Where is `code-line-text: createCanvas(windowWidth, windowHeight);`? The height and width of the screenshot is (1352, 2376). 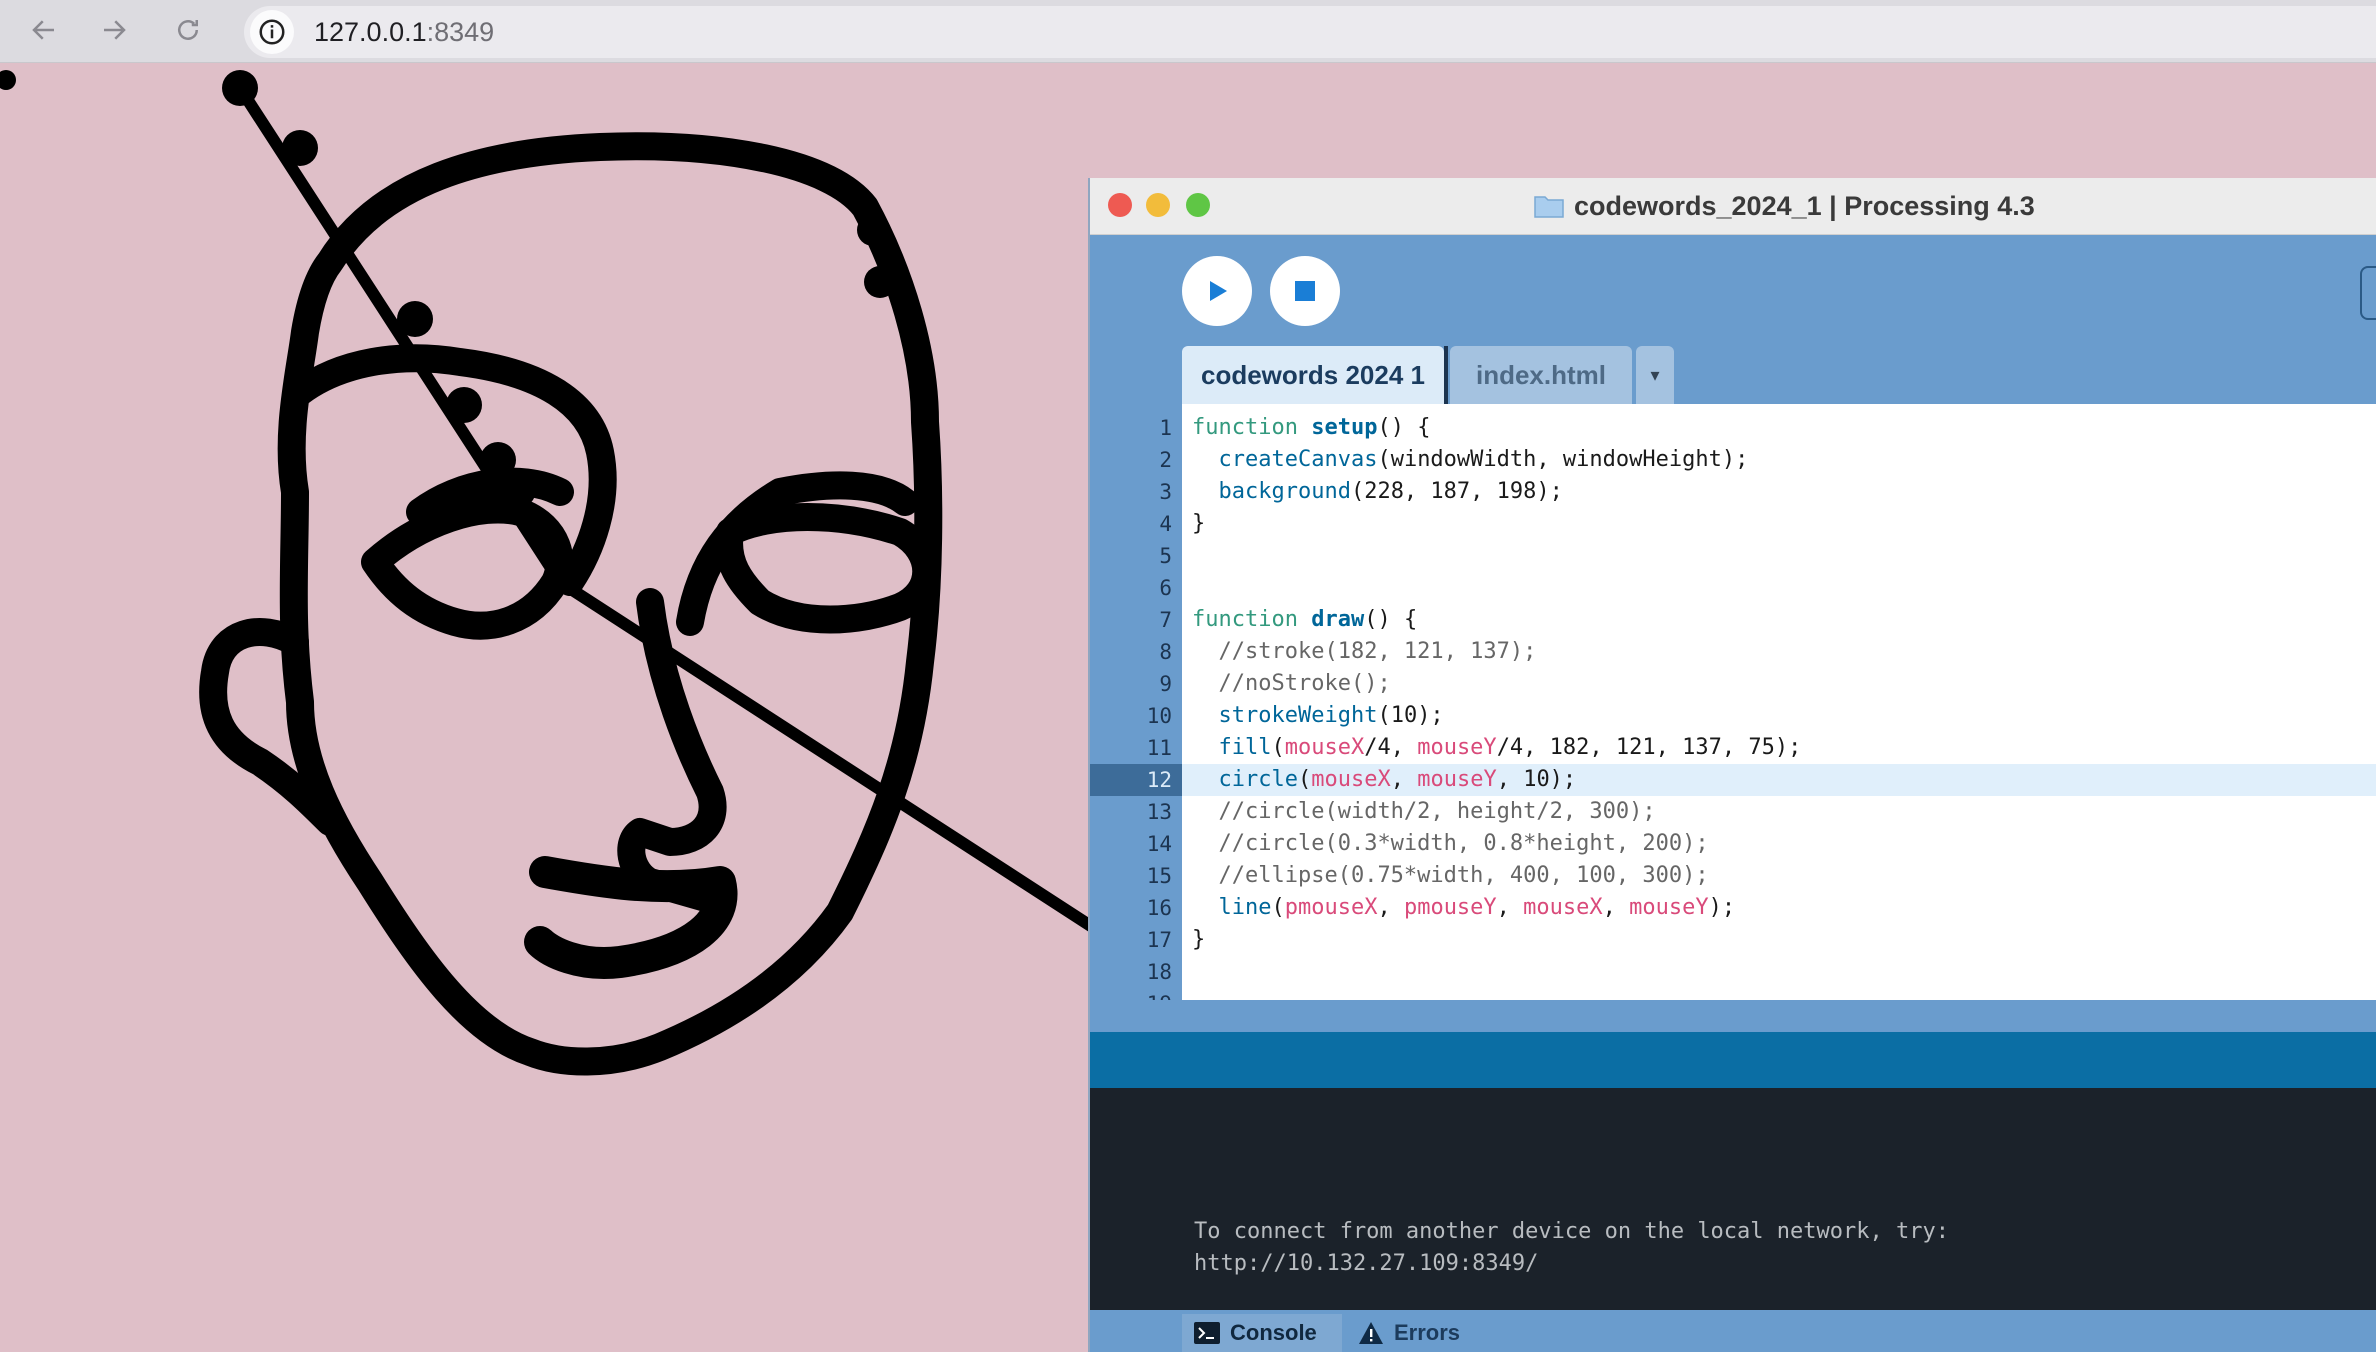
code-line-text: createCanvas(windowWidth, windowHeight); is located at coordinates (1483, 459).